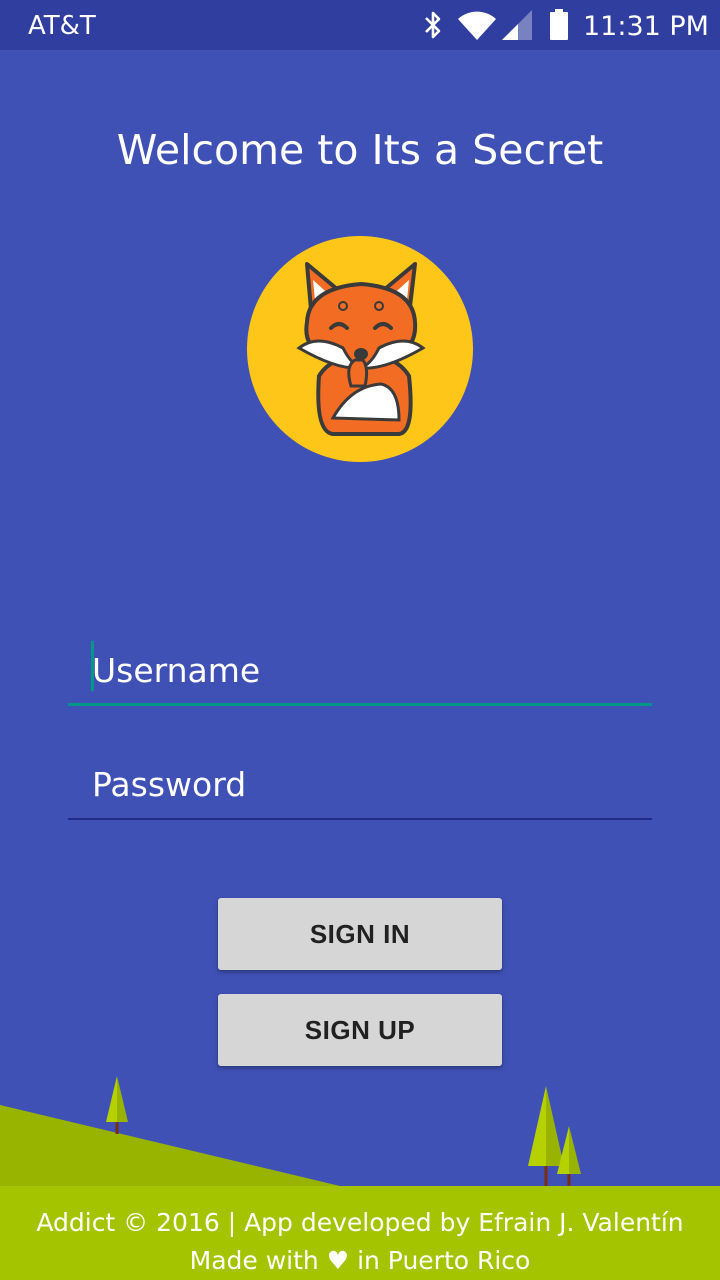 The image size is (720, 1280). Describe the element at coordinates (517, 25) in the screenshot. I see `signal-icon` at that location.